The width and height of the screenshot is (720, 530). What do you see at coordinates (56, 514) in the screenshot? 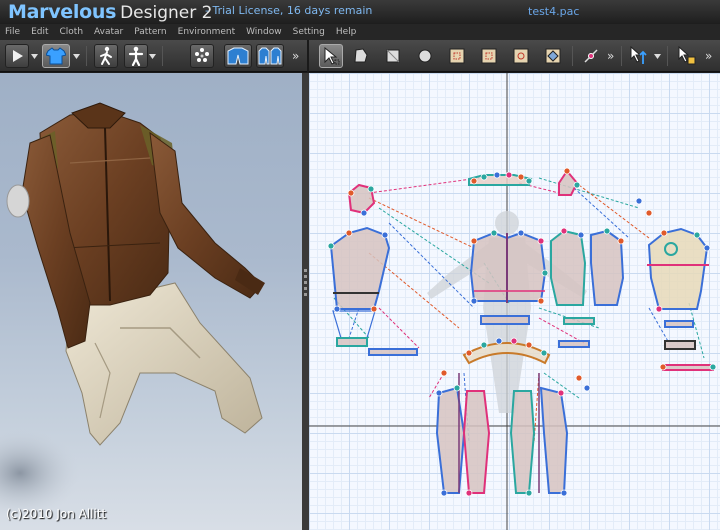
I see `copyright-watermark: (c)2010 Jon Allitt` at bounding box center [56, 514].